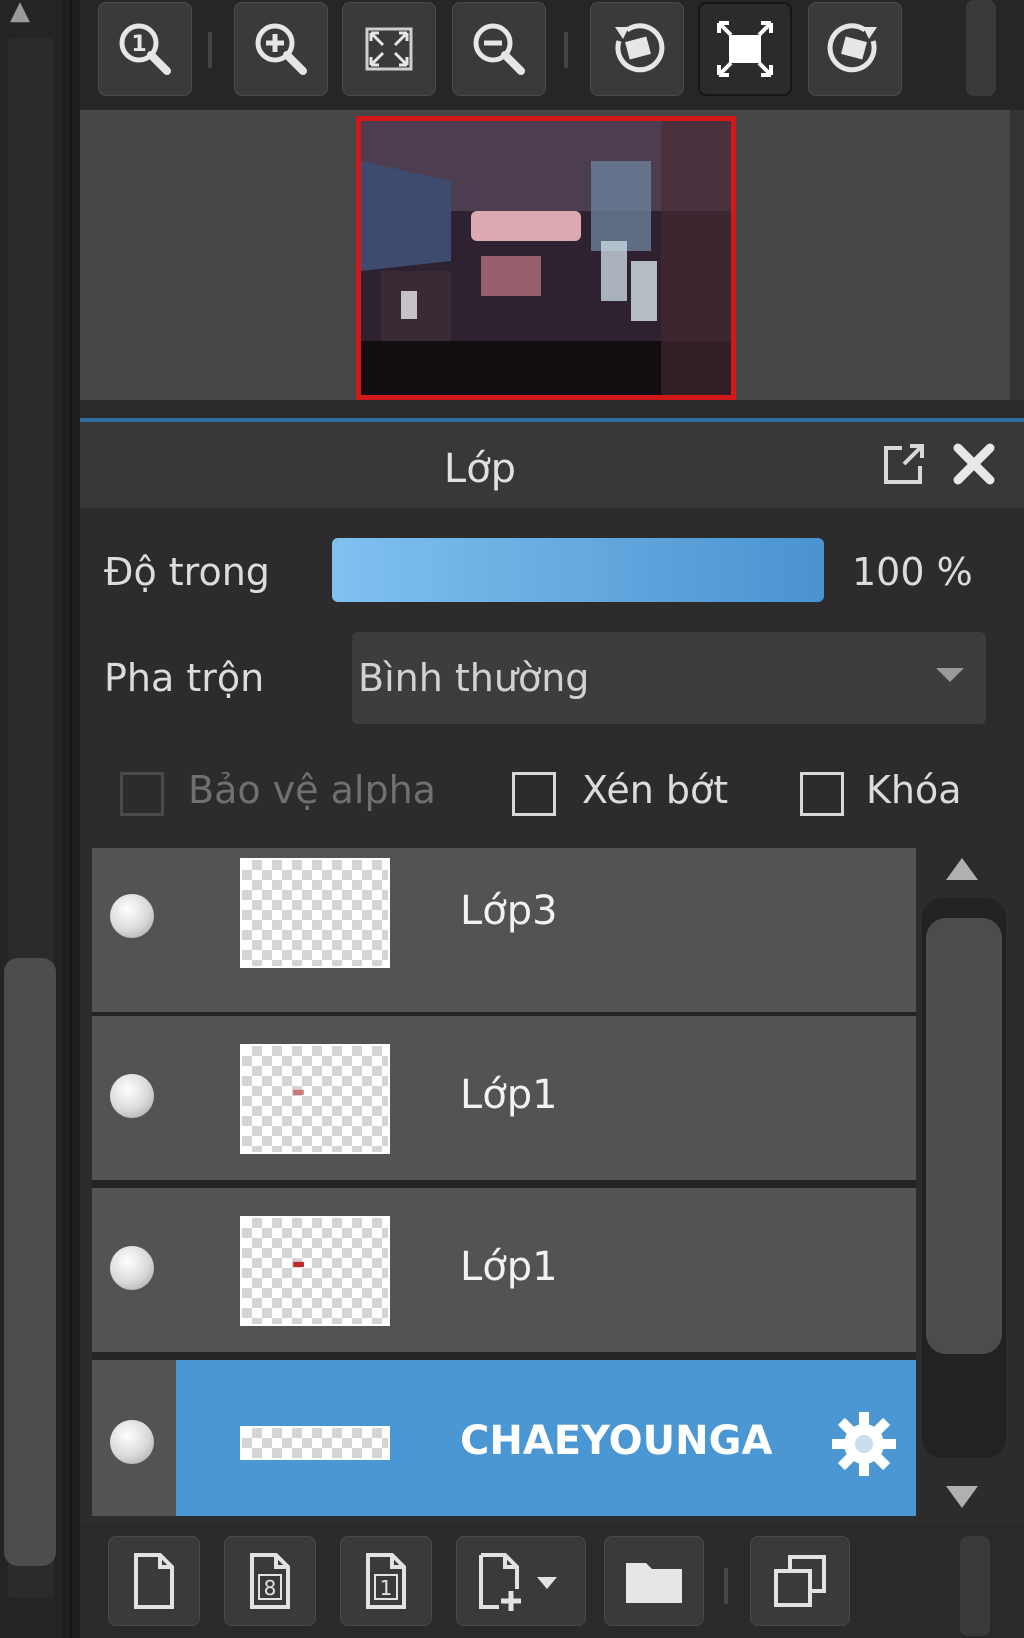 The image size is (1024, 1638). What do you see at coordinates (640, 48) in the screenshot?
I see `rotate-left-icon` at bounding box center [640, 48].